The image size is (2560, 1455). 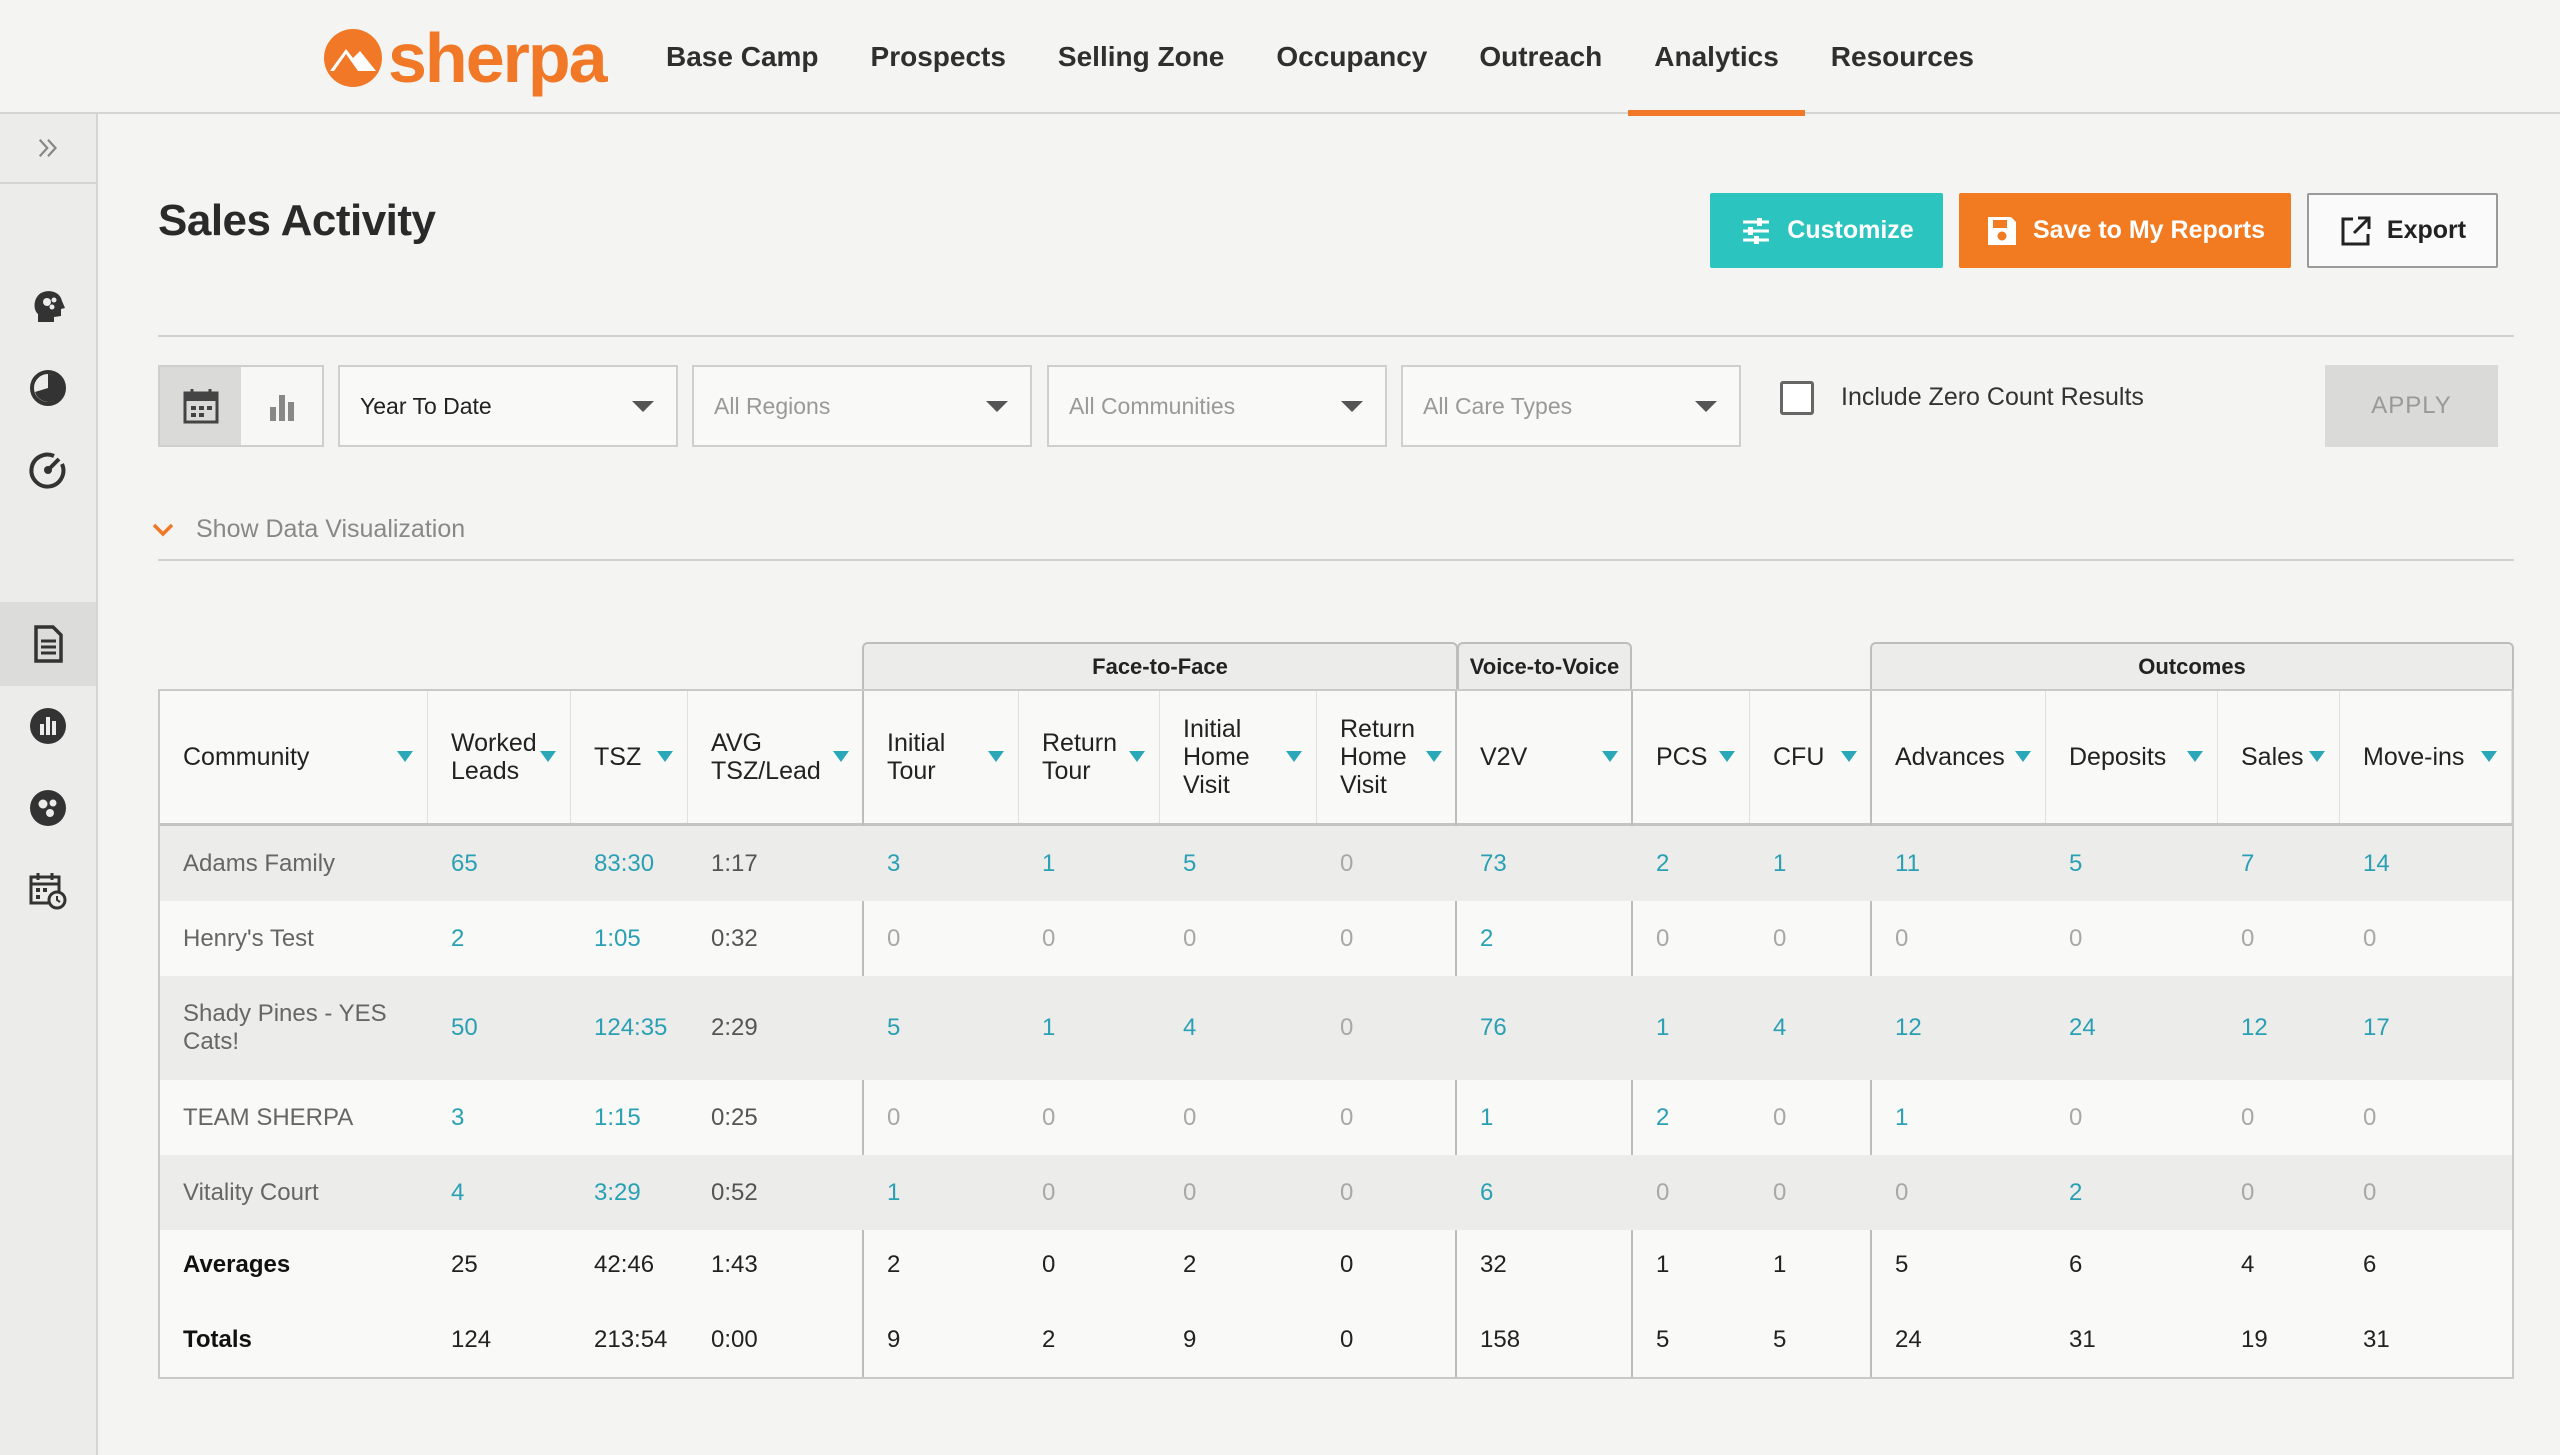 I want to click on customize-label: Customize, so click(x=1850, y=230).